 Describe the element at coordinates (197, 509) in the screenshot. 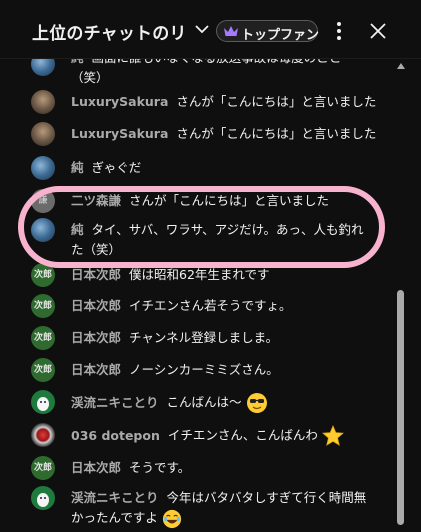

I see `chat-message: 渓流ニキことり 今年はバタバタしすぎて行く時間無かったんですよ` at that location.